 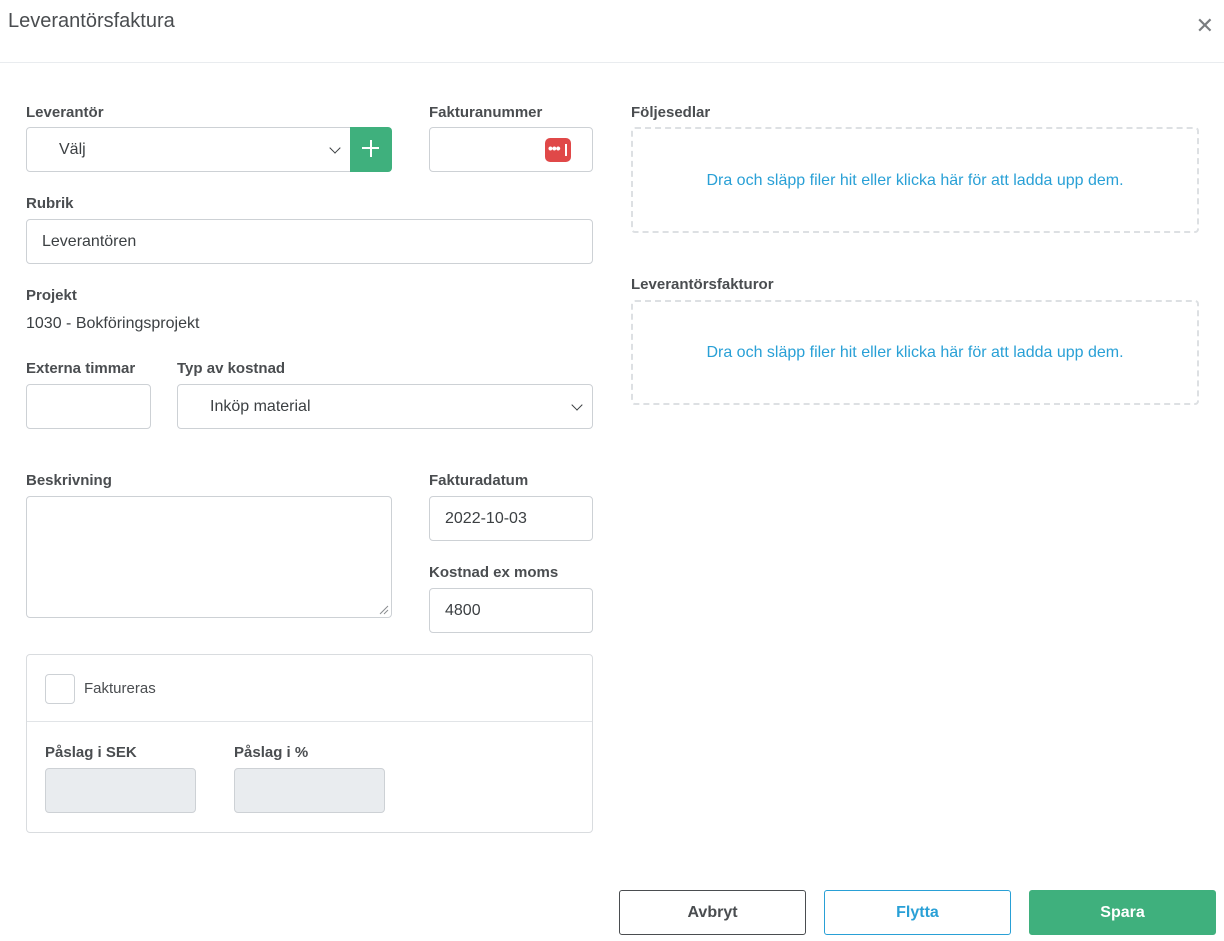 I want to click on markup-pct-label: Påslag i %, so click(x=271, y=752).